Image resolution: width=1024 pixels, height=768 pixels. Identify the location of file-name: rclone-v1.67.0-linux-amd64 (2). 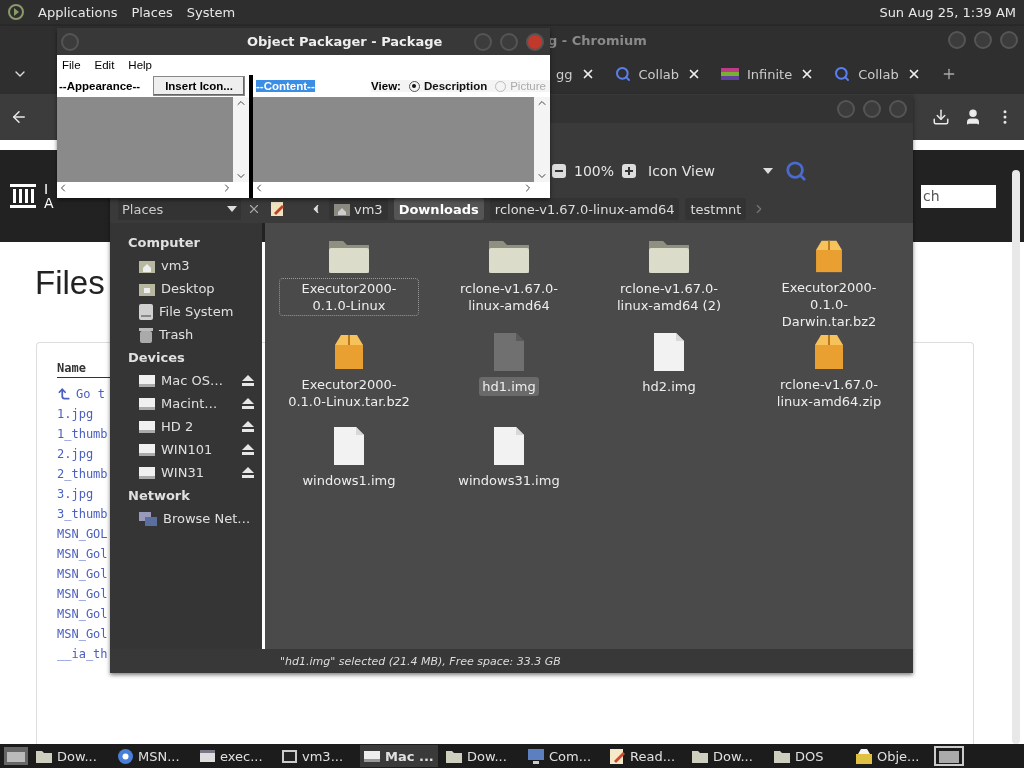
(669, 297).